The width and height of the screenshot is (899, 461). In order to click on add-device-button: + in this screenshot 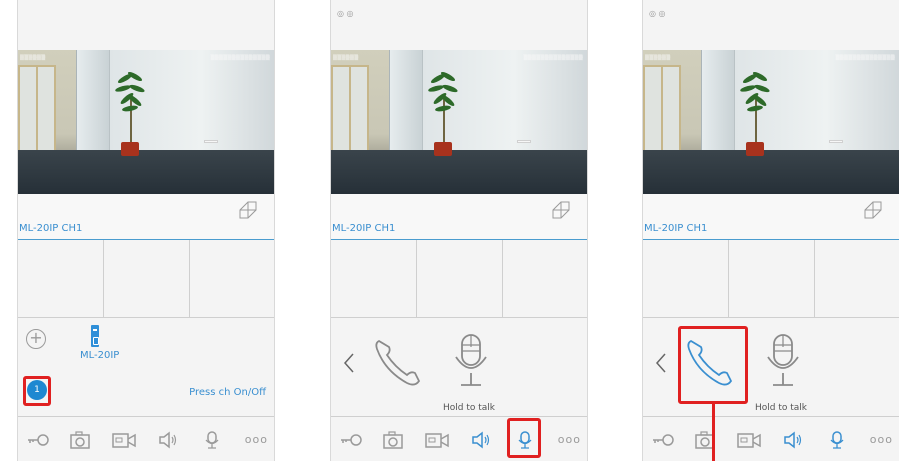, I will do `click(36, 339)`.